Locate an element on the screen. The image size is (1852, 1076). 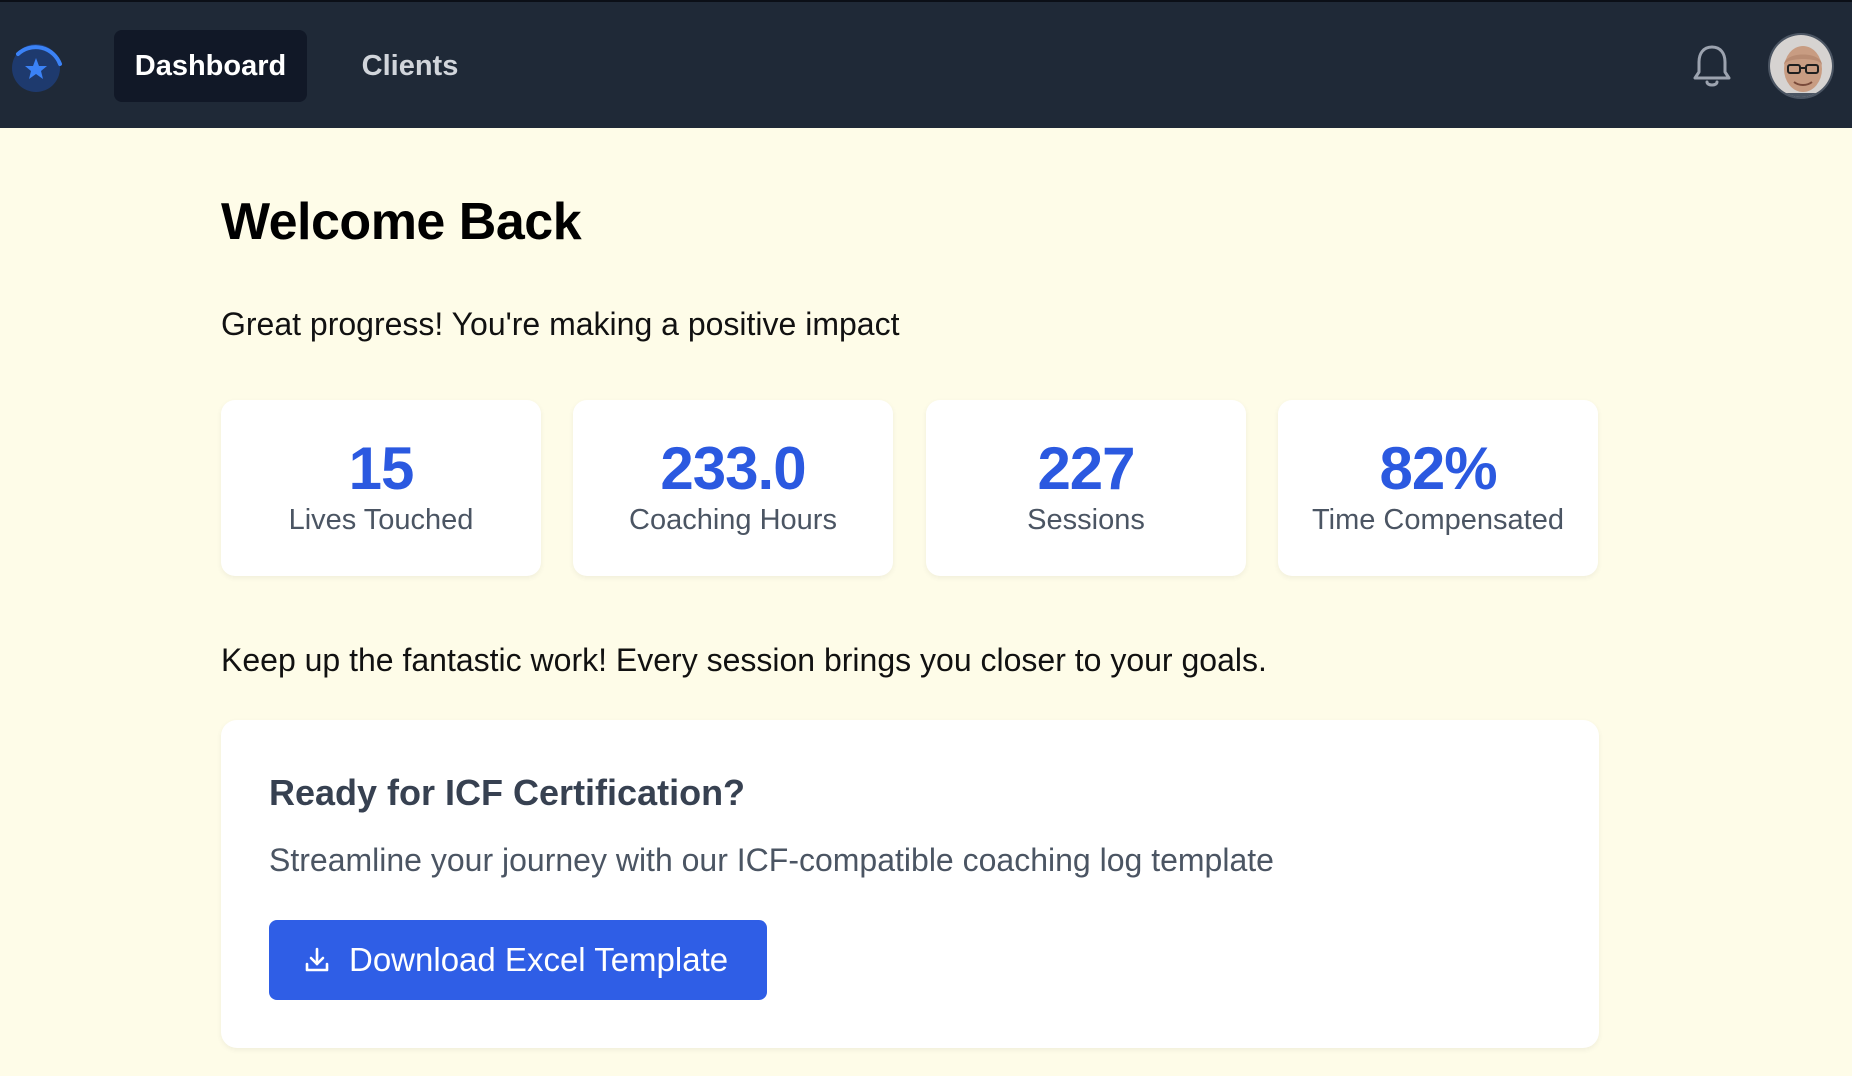
stat-label: Sessions is located at coordinates (1086, 520).